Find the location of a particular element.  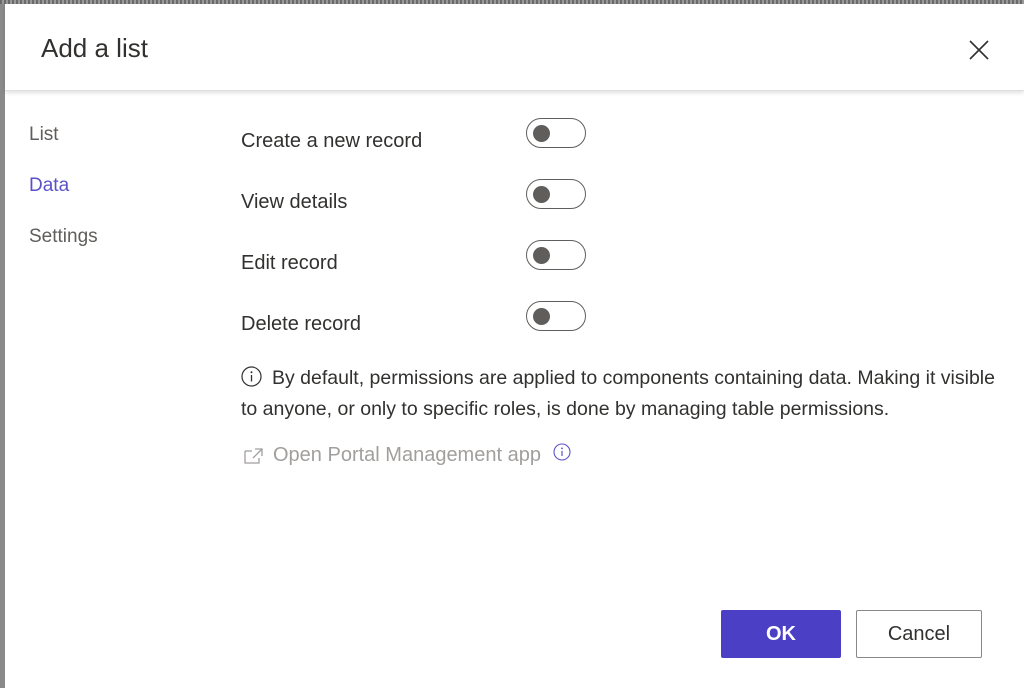

dialog-nav: List Data Settings is located at coordinates (63, 198).